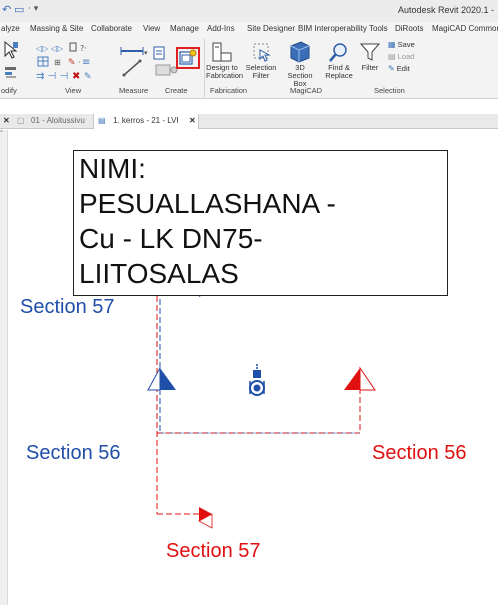 Image resolution: width=498 pixels, height=605 pixels. What do you see at coordinates (419, 453) in the screenshot?
I see `section-56-right-label: Section 56` at bounding box center [419, 453].